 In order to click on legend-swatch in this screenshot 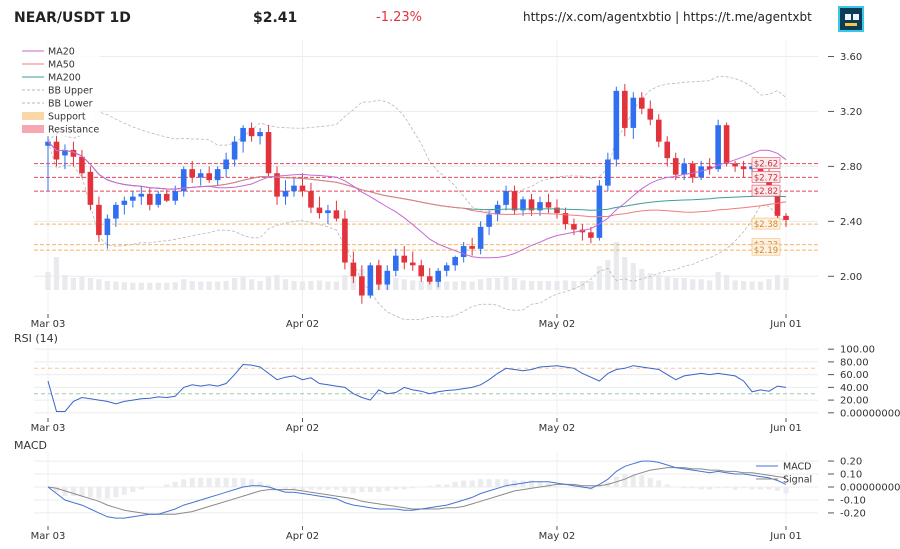, I will do `click(33, 129)`.